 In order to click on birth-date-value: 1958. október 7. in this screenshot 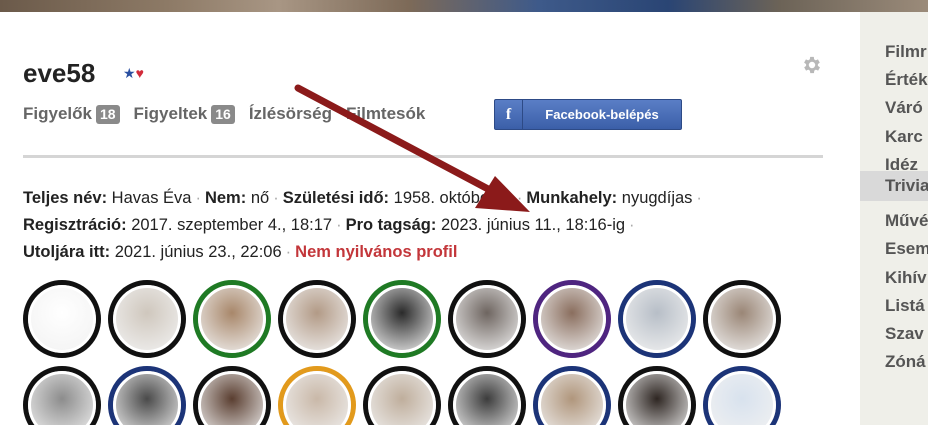, I will do `click(453, 198)`.